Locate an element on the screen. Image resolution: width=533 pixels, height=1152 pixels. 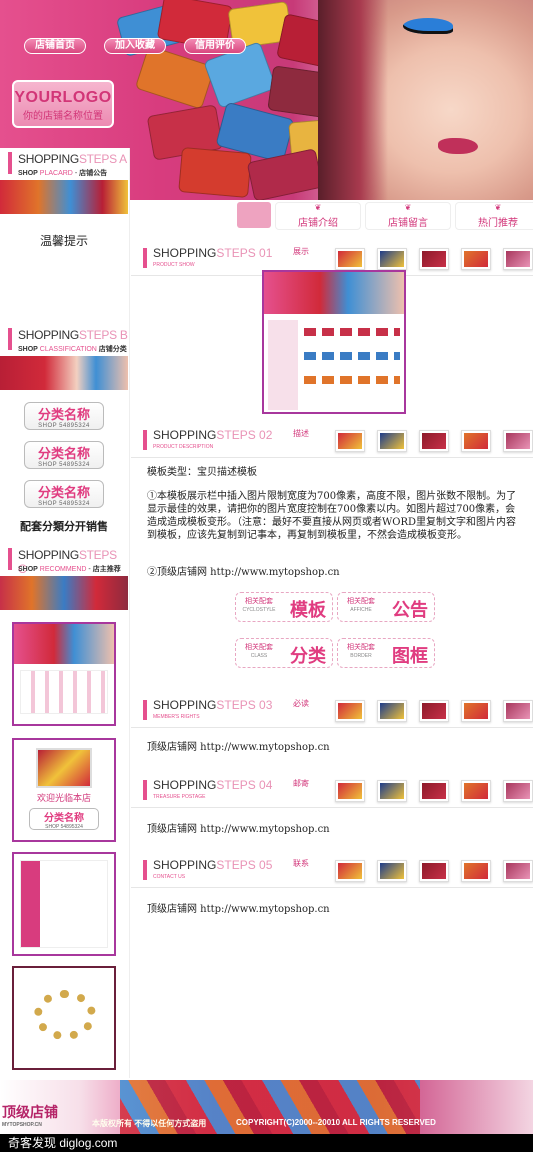
section-03-header: SHOPPINGSTEPS 03 MEMBER'S RIGHTS 必读 is located at coordinates (332, 711).